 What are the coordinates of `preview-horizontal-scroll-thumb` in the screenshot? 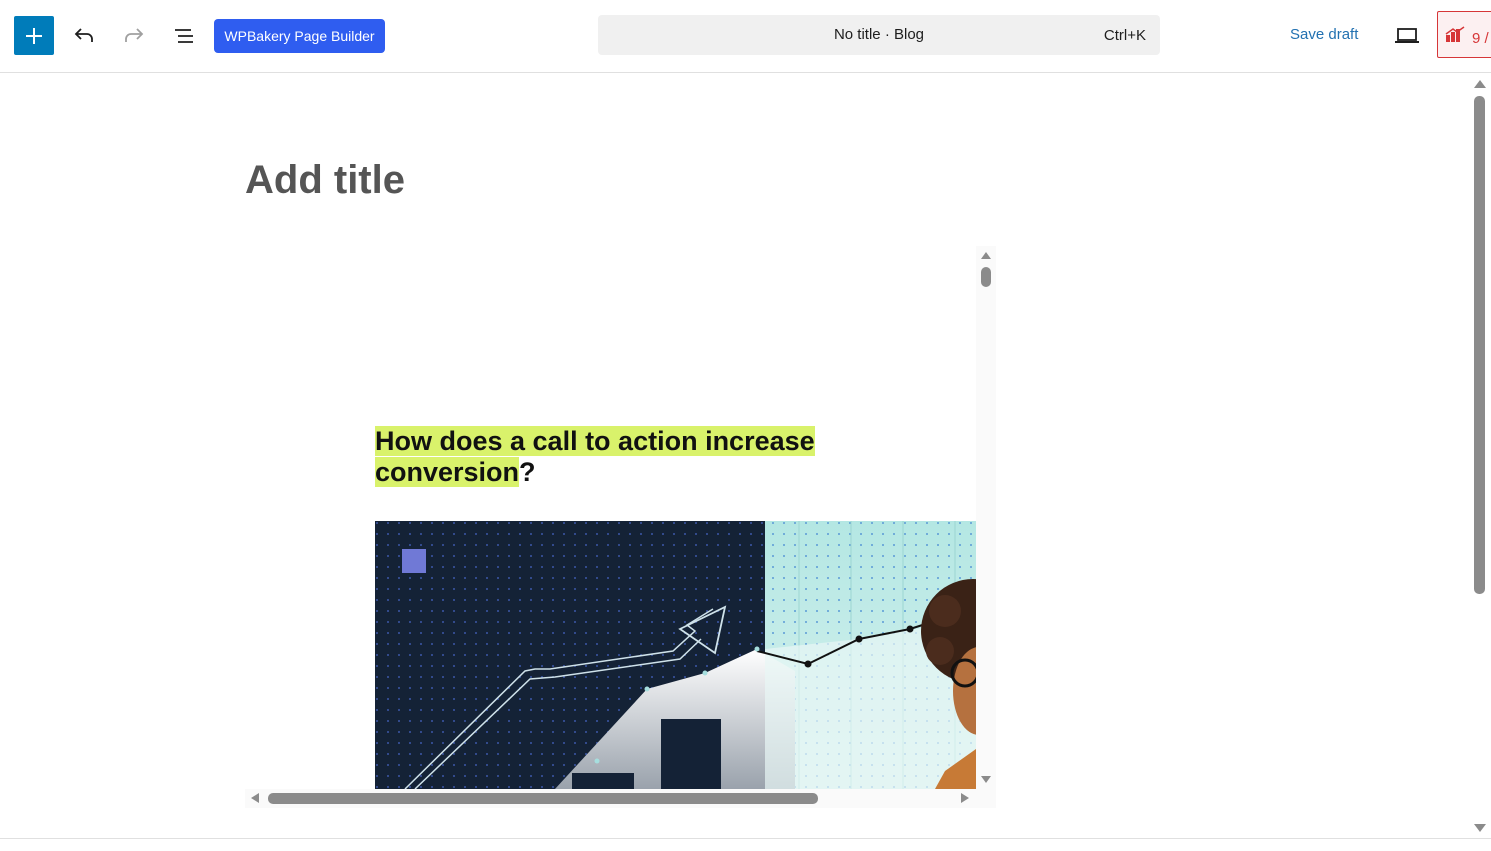 It's located at (543, 798).